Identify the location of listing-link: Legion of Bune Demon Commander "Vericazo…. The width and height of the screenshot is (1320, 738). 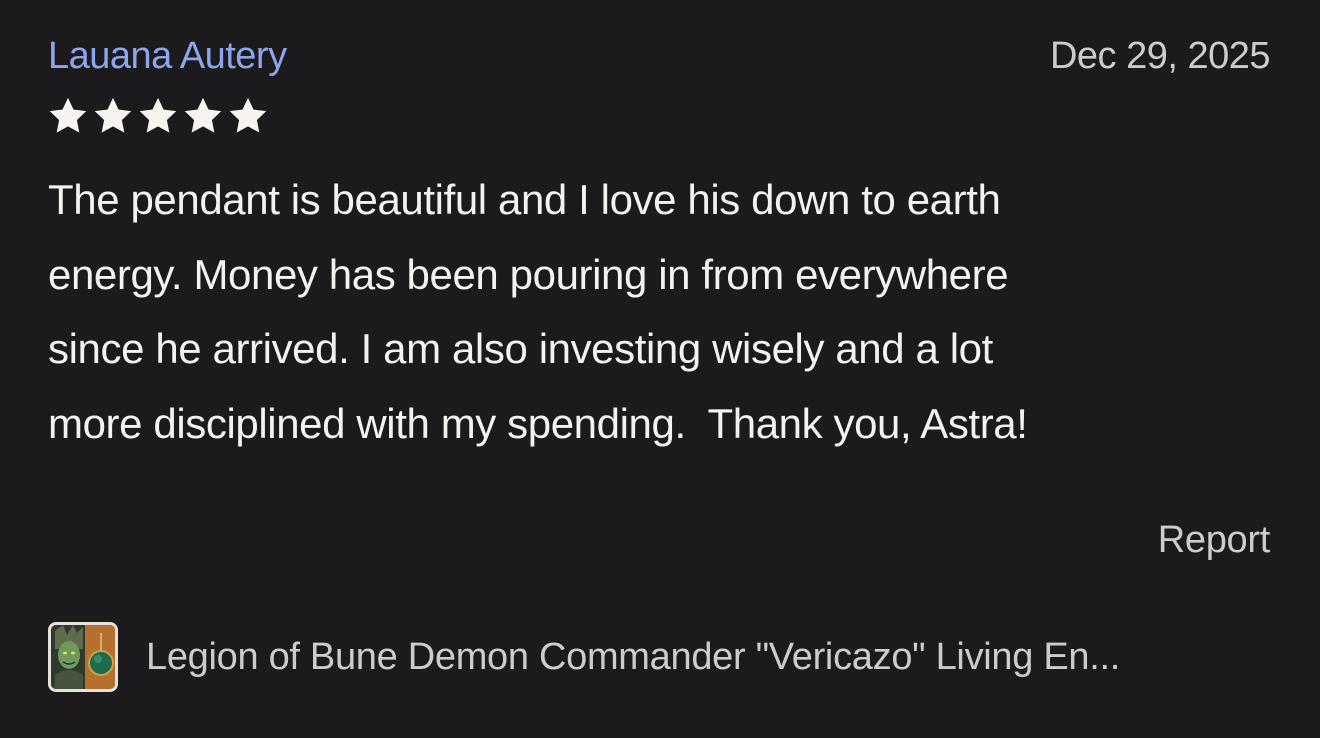
(663, 657).